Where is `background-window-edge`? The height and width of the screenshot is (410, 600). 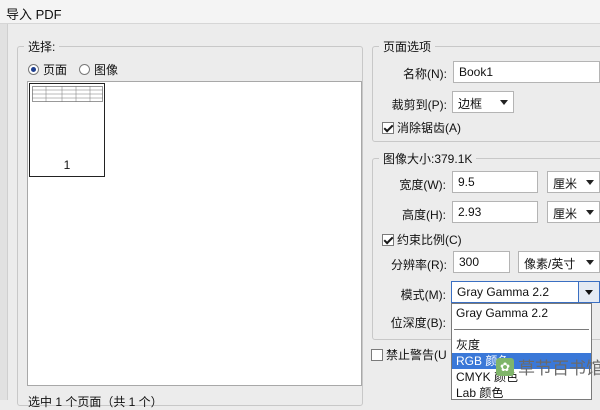 background-window-edge is located at coordinates (4, 212).